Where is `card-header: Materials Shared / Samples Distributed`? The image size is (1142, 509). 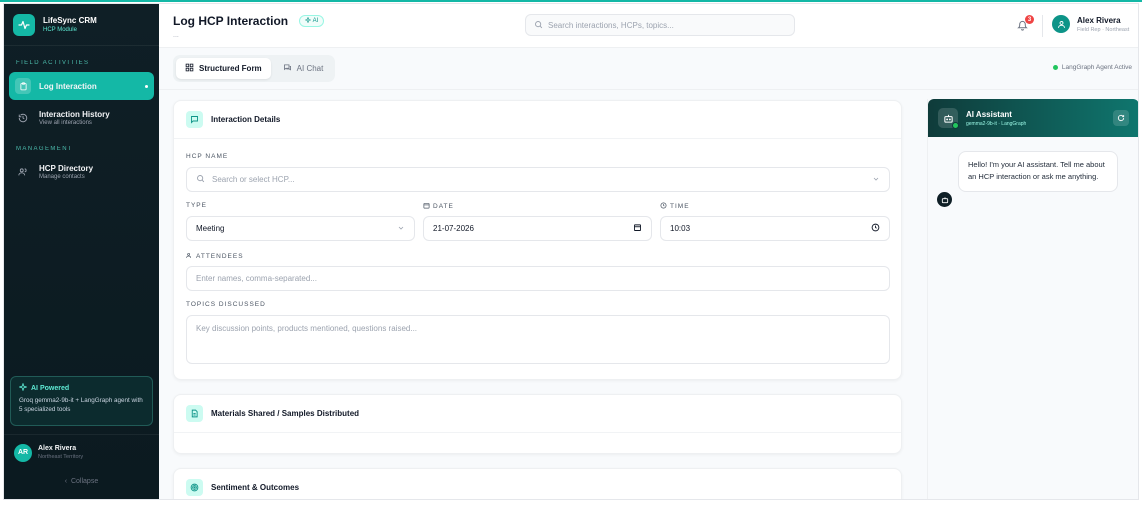
card-header: Materials Shared / Samples Distributed is located at coordinates (537, 414).